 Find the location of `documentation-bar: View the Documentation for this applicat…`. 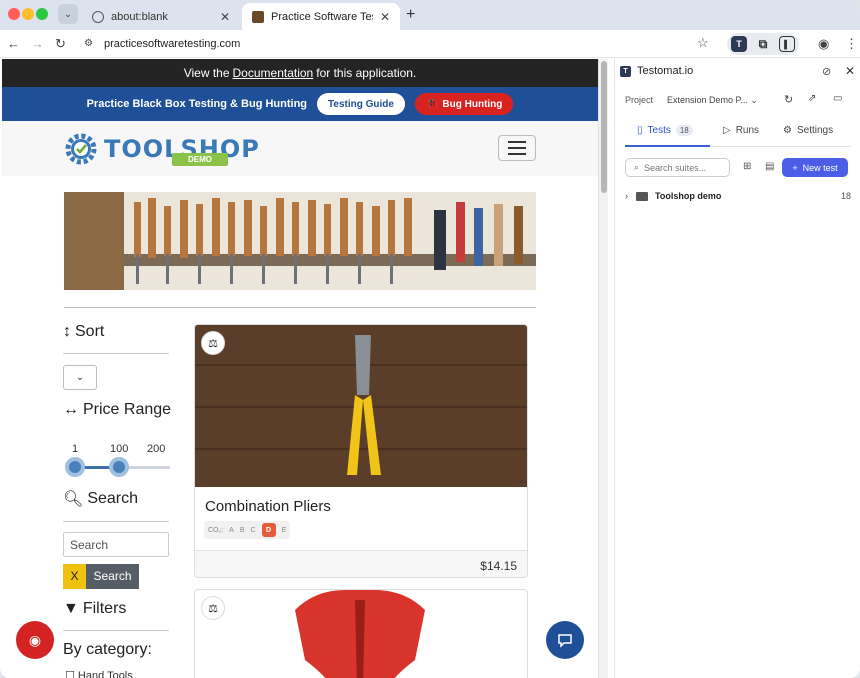

documentation-bar: View the Documentation for this applicat… is located at coordinates (300, 73).